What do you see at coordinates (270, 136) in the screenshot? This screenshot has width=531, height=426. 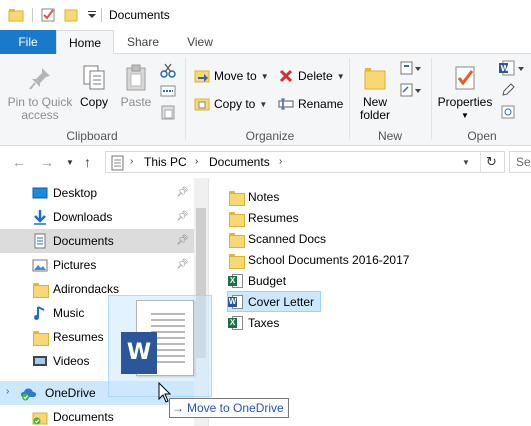 I see `organize-group-label: Organize` at bounding box center [270, 136].